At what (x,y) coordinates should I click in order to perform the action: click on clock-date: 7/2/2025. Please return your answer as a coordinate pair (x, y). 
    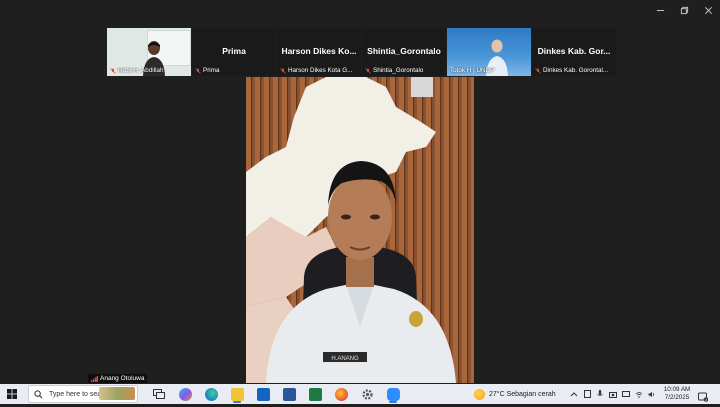
    Looking at the image, I should click on (677, 397).